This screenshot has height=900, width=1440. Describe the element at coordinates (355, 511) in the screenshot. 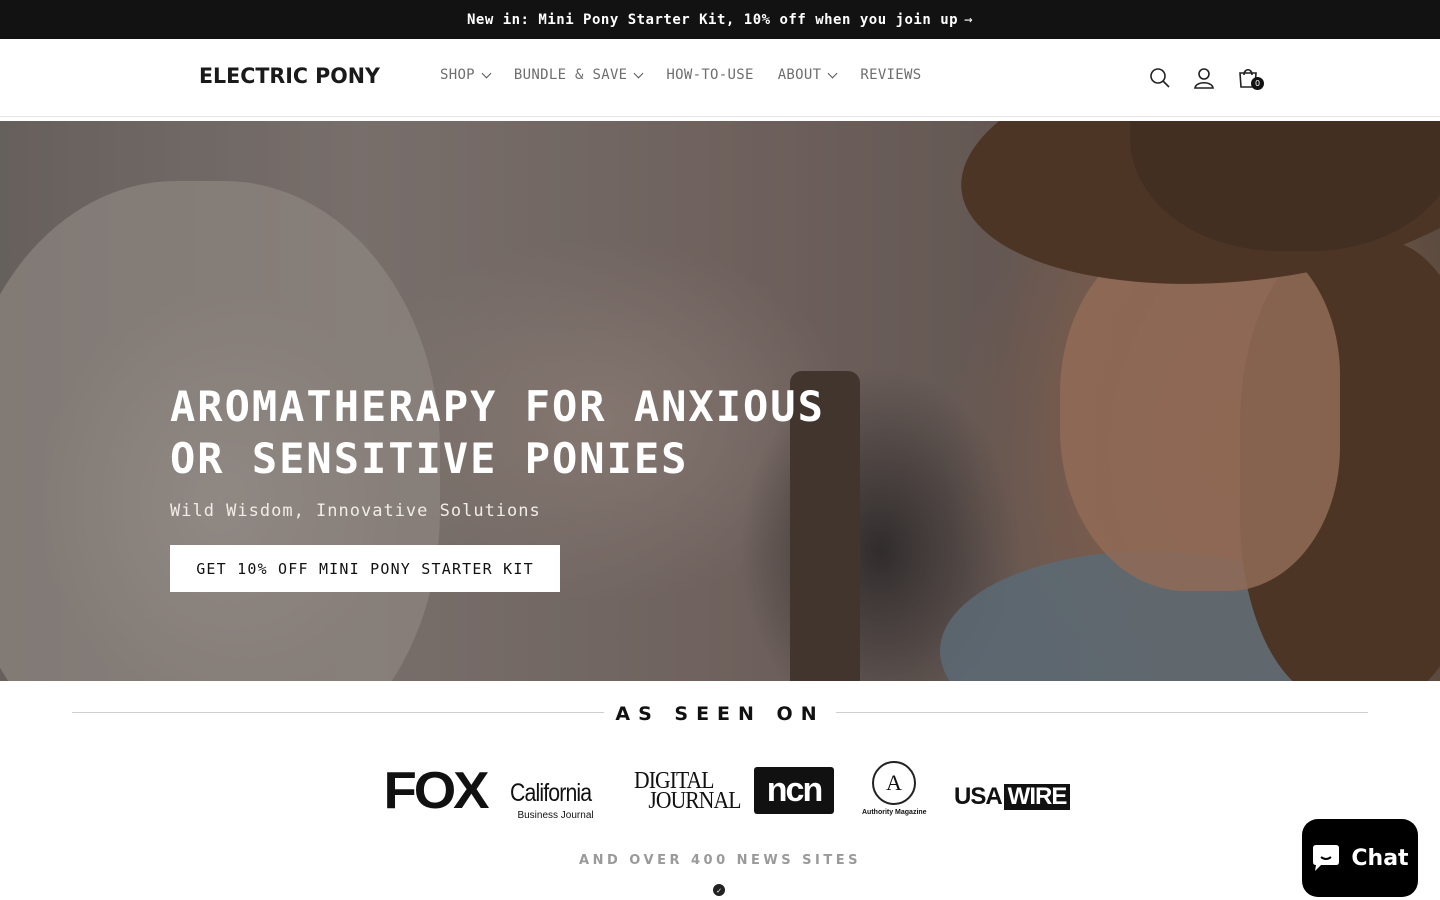

I see `hero-subtitle: Wild Wisdom, Innovative Solutions` at that location.